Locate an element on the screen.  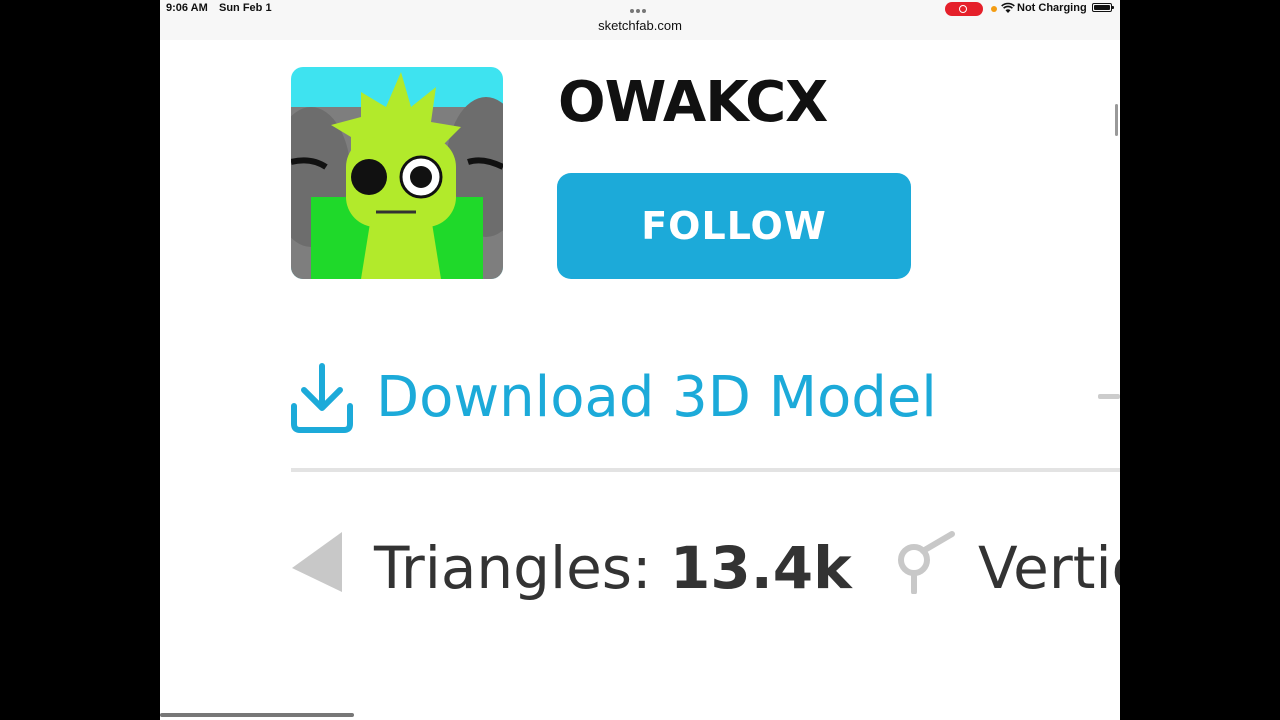
side-handle is located at coordinates (1109, 396).